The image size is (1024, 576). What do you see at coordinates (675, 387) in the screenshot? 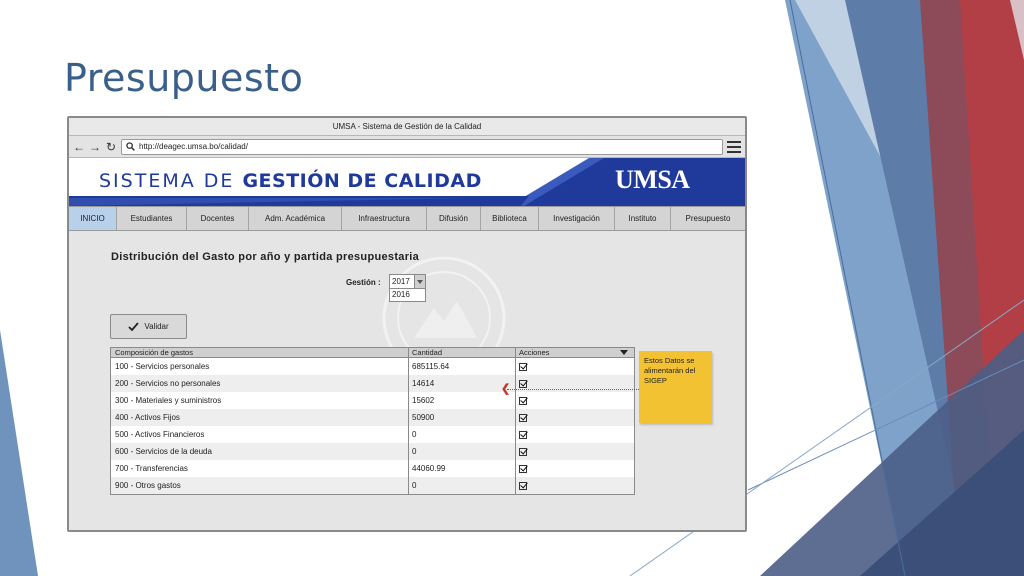
I see `sticky-note: Estos Datos se alimentarán del SIGEP` at bounding box center [675, 387].